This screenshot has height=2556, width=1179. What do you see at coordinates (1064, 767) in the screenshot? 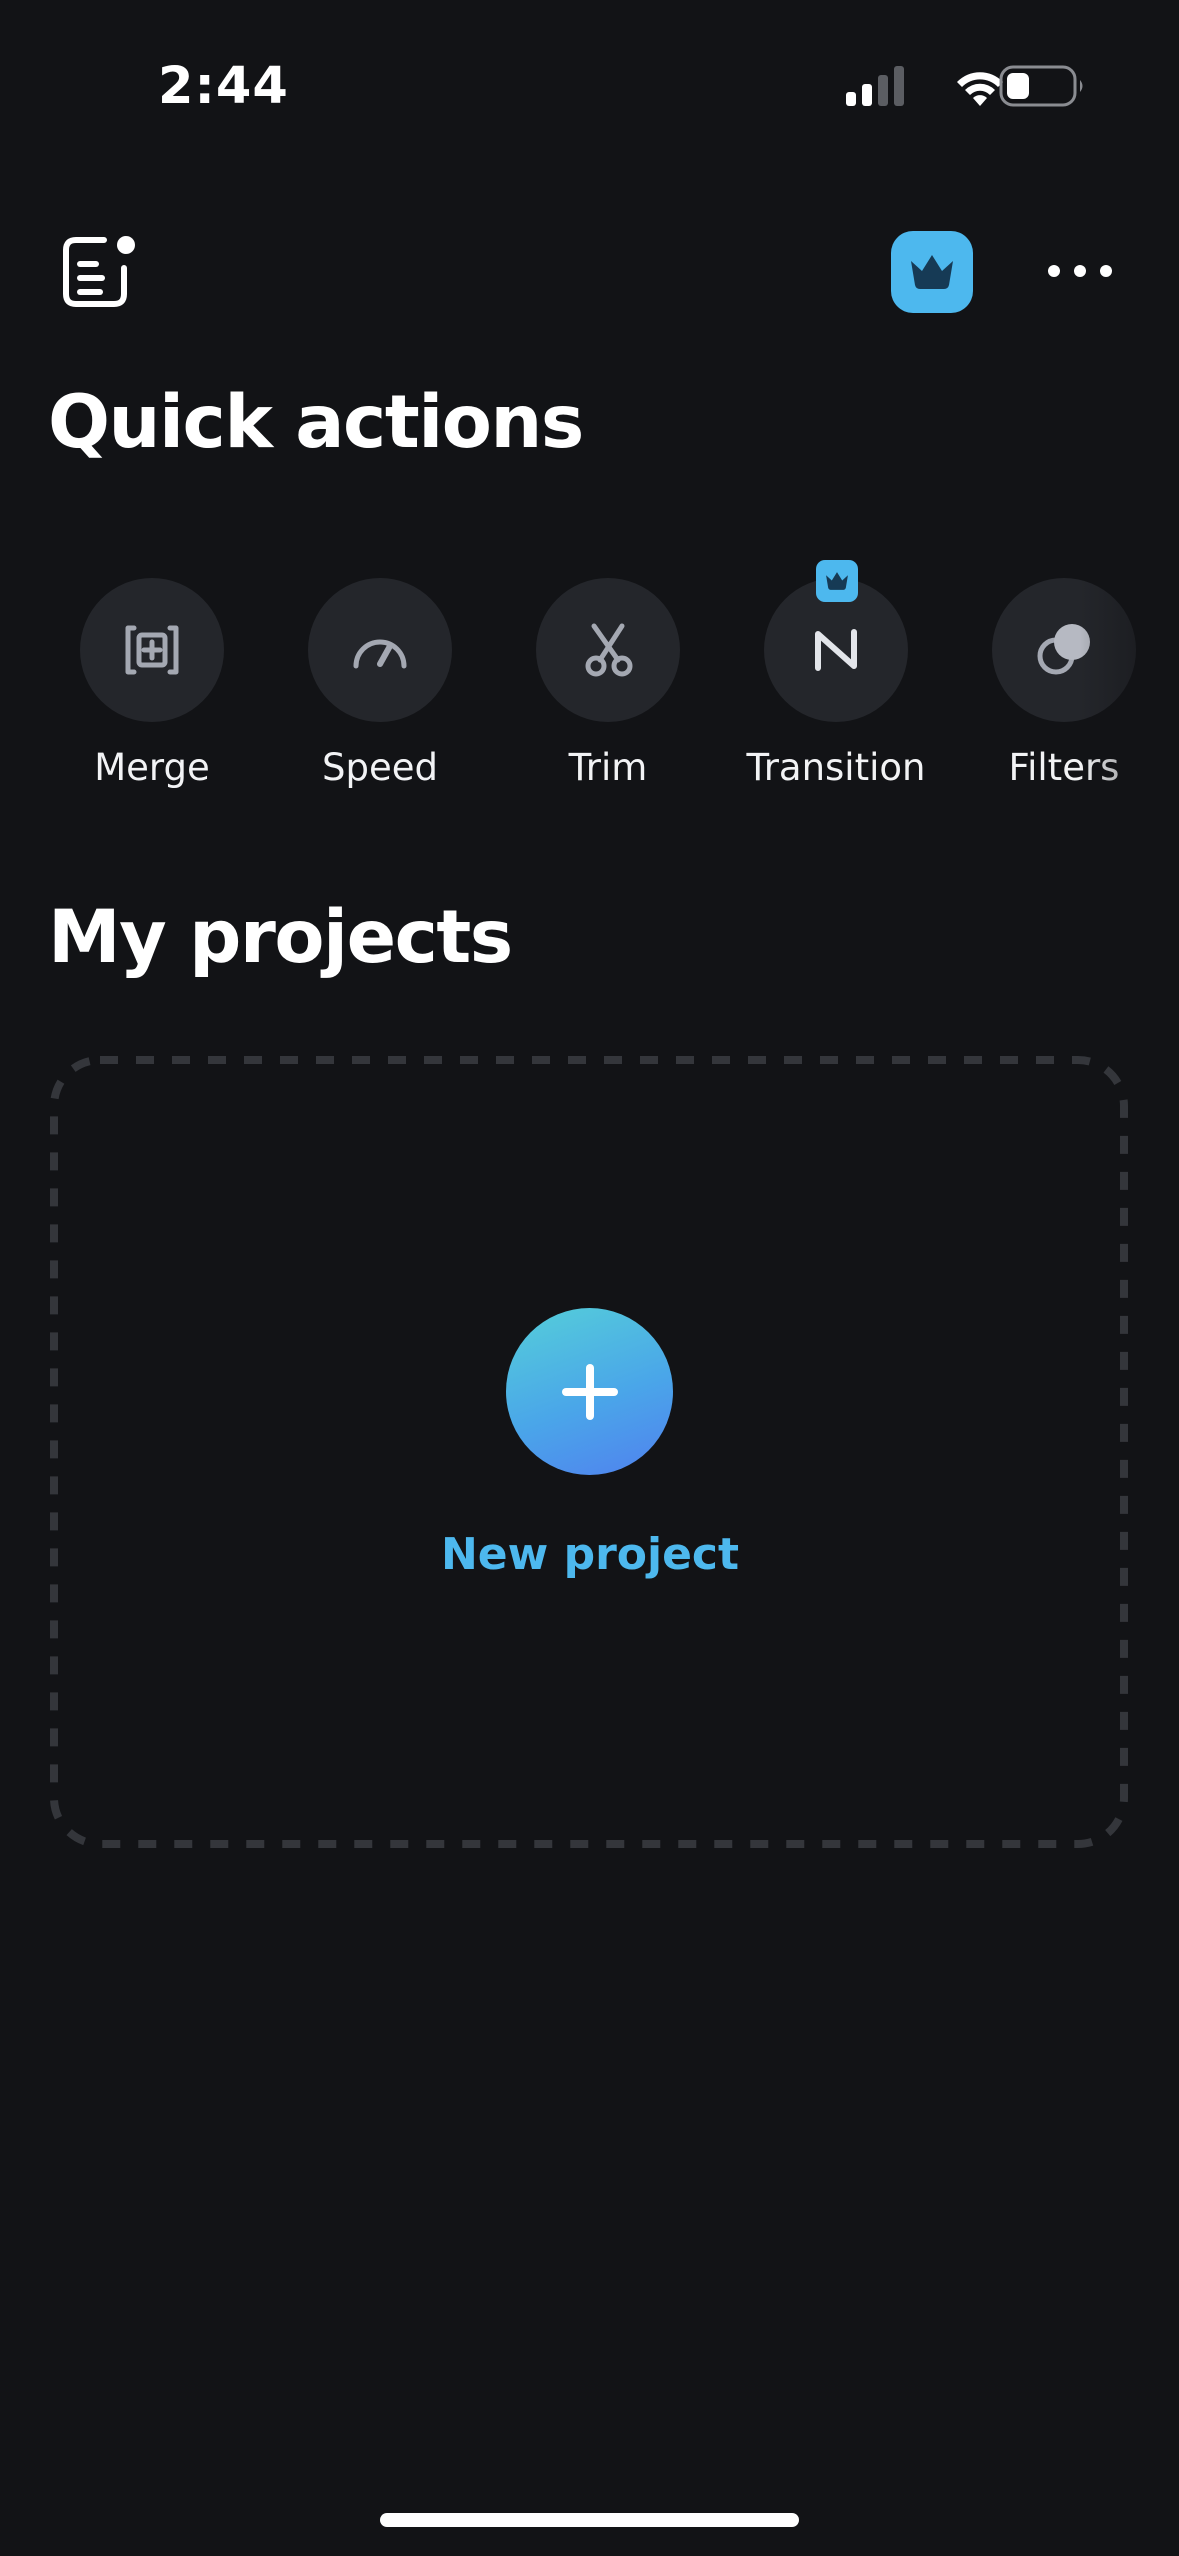
I see `quick-action-label: Filters` at bounding box center [1064, 767].